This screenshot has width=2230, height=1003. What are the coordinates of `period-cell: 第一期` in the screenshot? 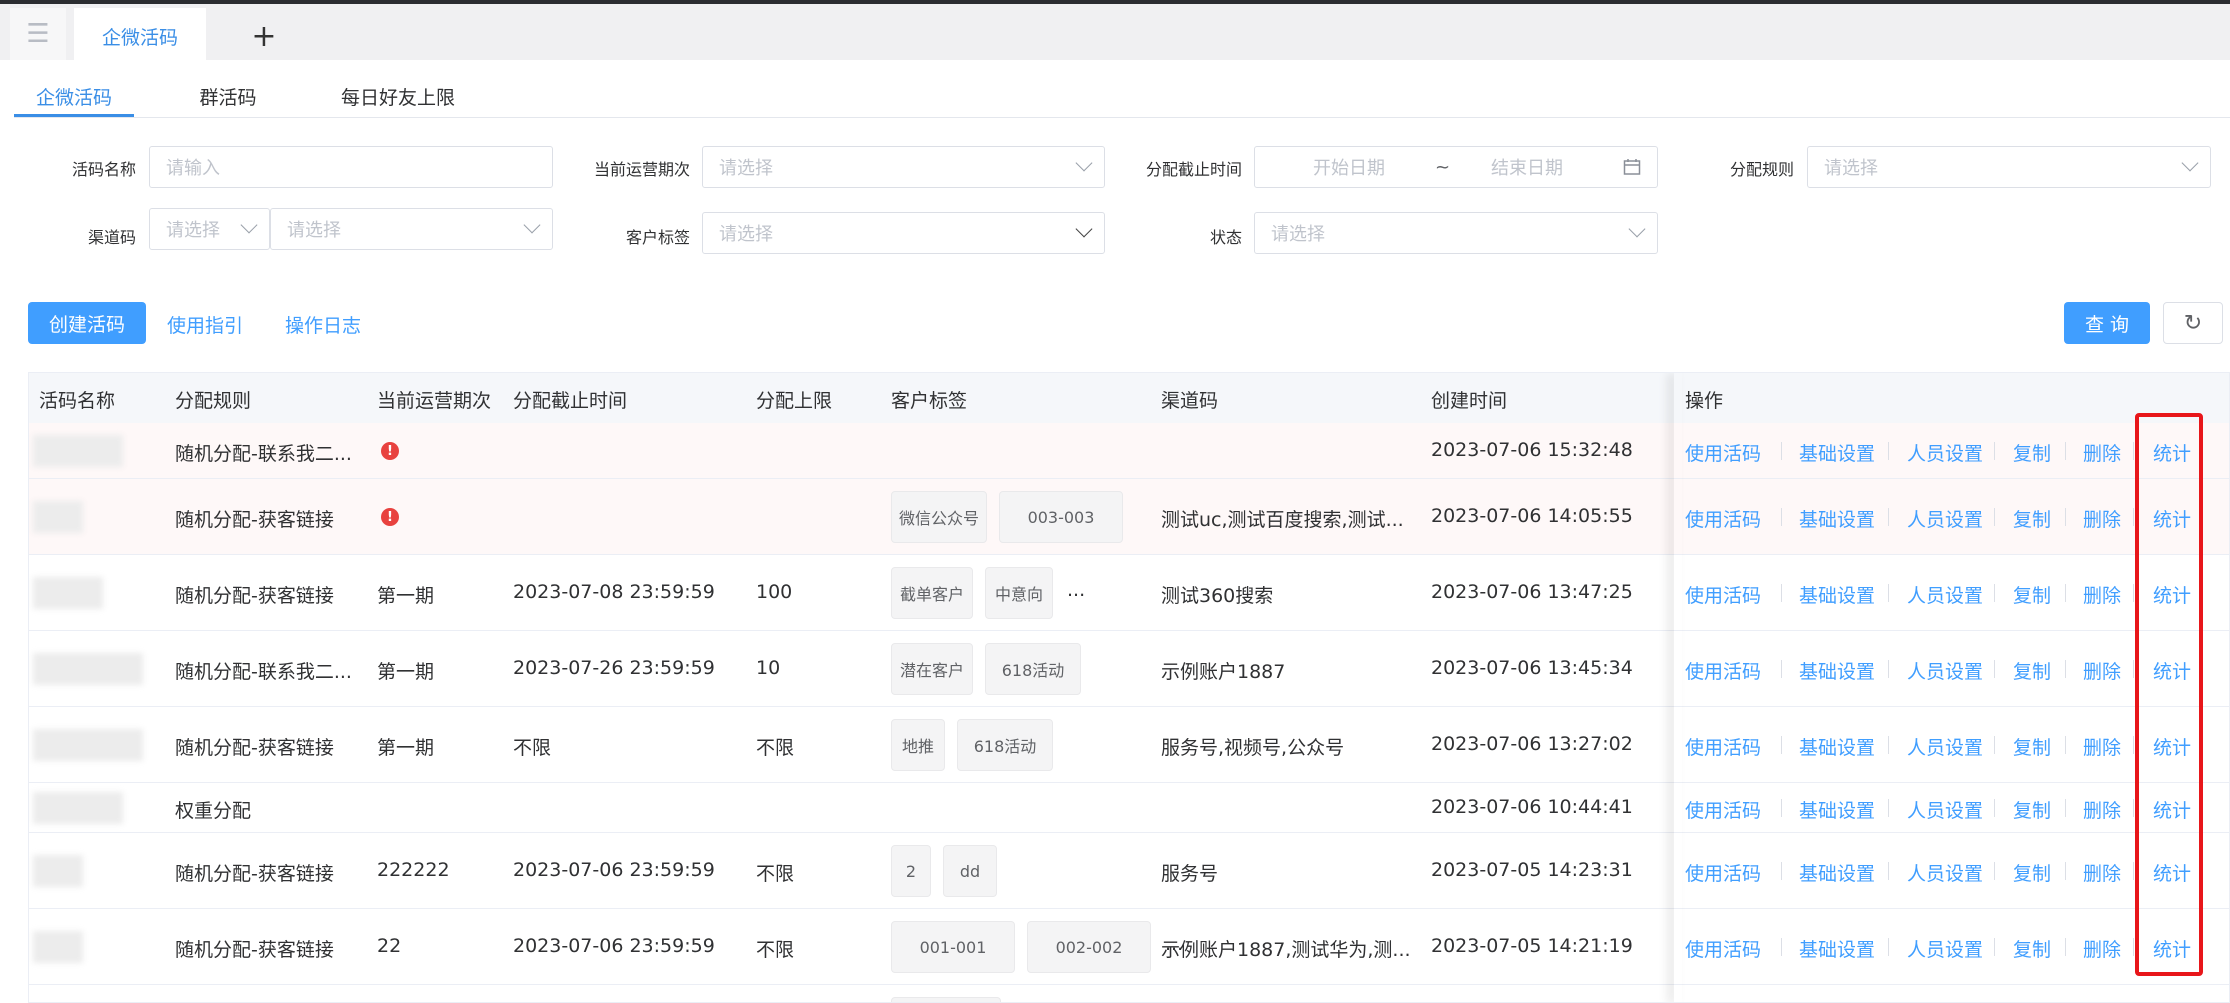 It's located at (406, 748).